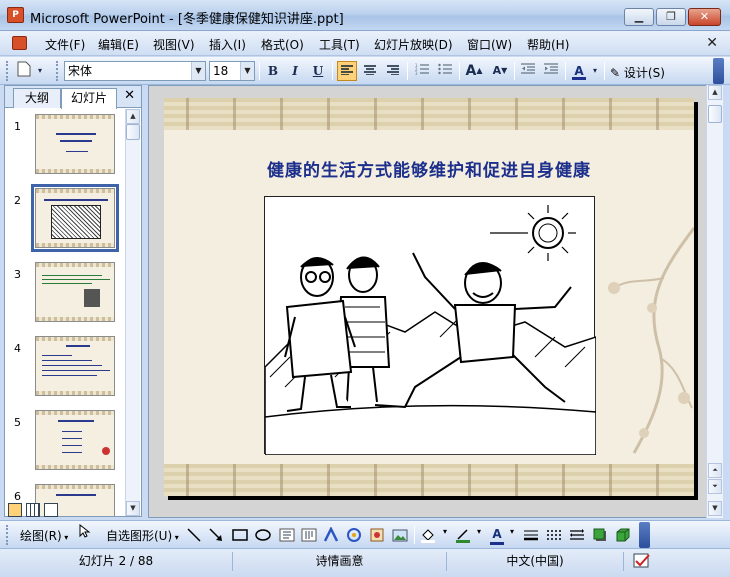  I want to click on slide-sorter-view-icon, so click(33, 510).